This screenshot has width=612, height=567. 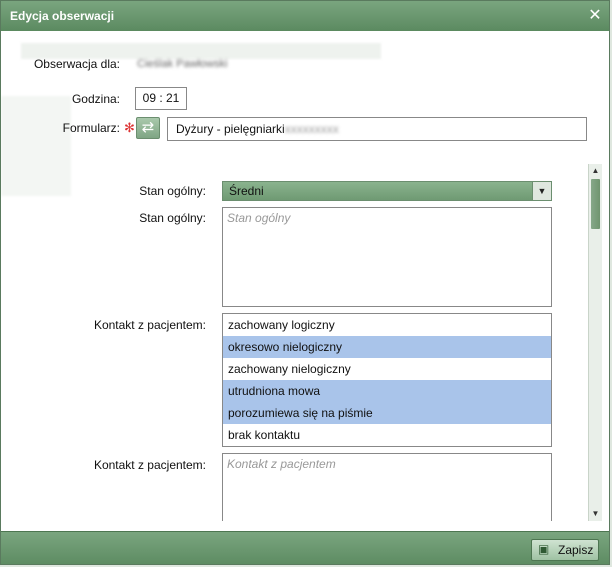 I want to click on general-state-placeholder: Stan ogólny, so click(x=259, y=218).